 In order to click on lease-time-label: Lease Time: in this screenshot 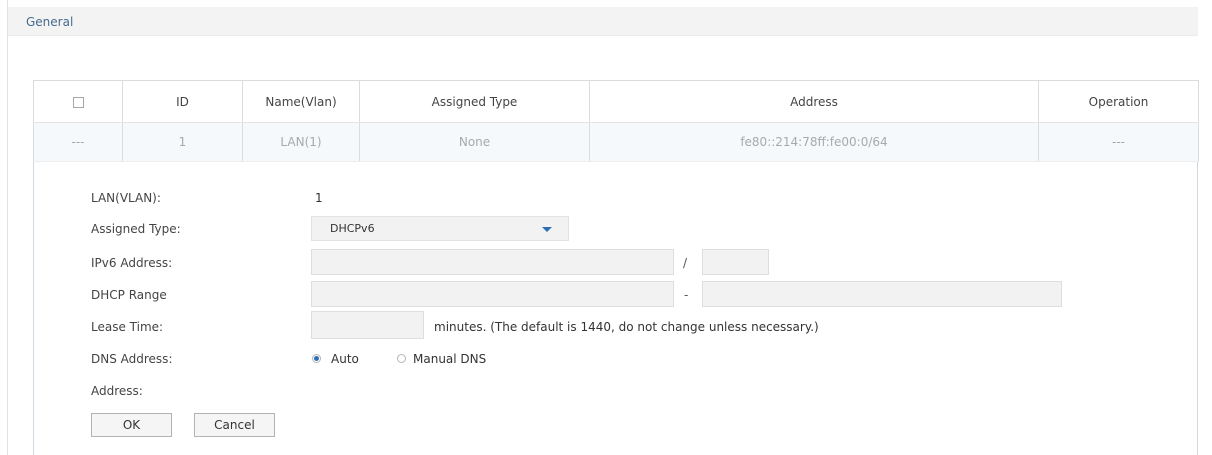, I will do `click(127, 327)`.